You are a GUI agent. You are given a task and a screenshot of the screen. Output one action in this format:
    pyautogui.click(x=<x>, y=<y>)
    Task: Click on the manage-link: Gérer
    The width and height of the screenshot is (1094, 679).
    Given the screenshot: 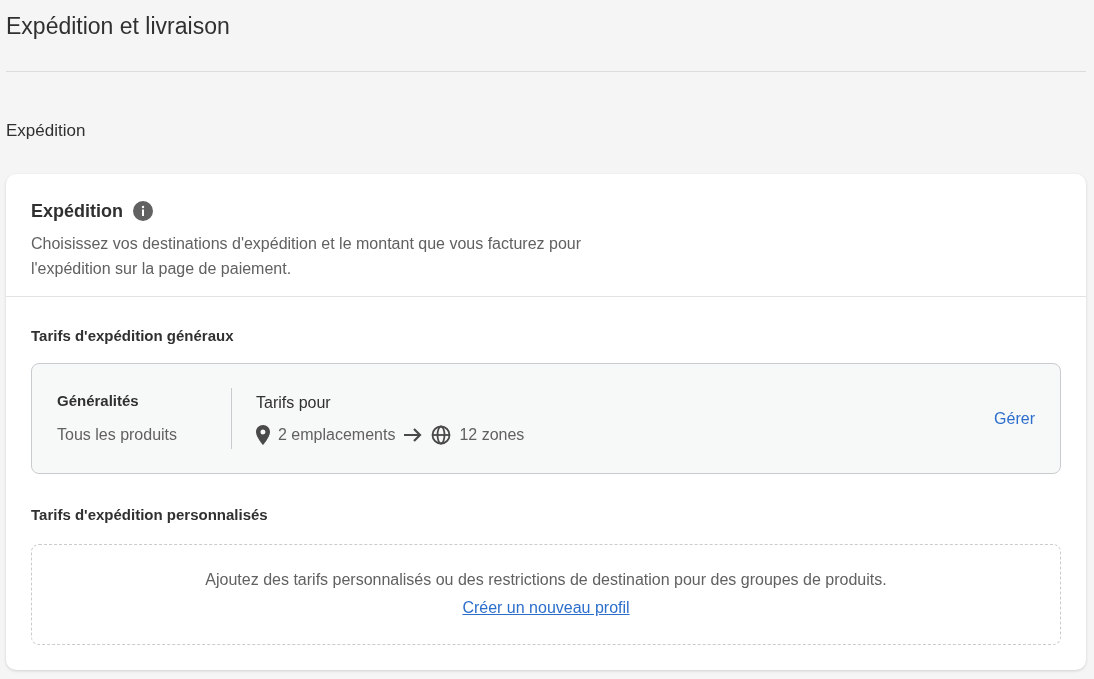 What is the action you would take?
    pyautogui.click(x=1014, y=418)
    